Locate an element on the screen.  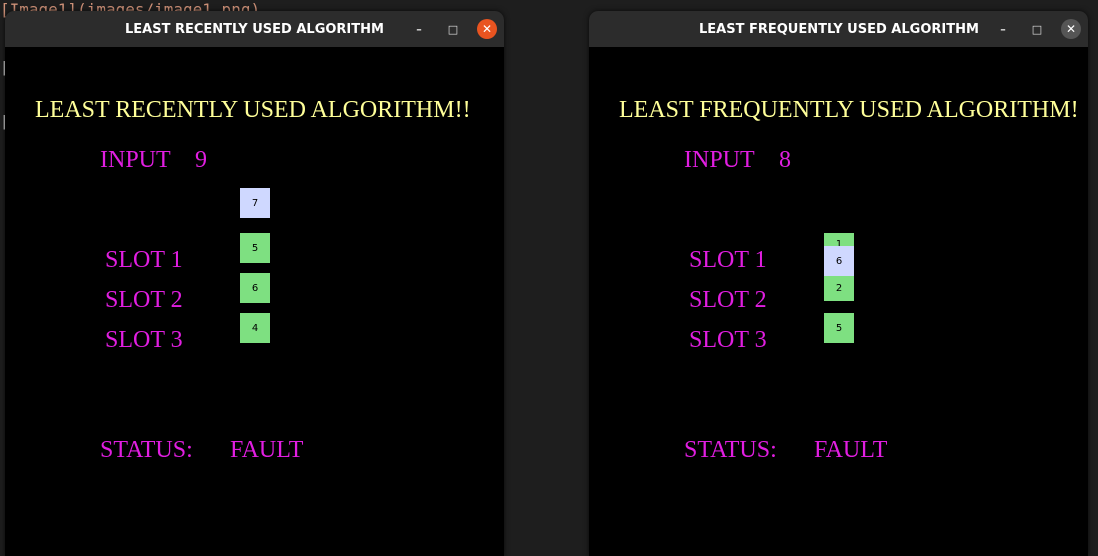
lfu-heading: LEAST FREQUENTLY USED ALGORITHM! is located at coordinates (849, 110).